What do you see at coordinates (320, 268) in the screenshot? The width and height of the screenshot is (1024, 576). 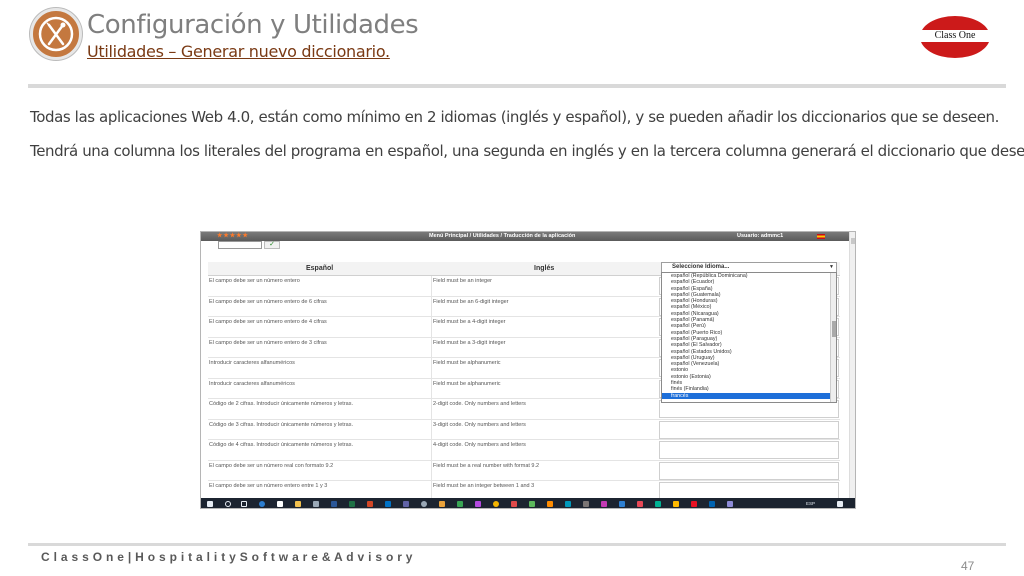 I see `column-header-spanish: Español` at bounding box center [320, 268].